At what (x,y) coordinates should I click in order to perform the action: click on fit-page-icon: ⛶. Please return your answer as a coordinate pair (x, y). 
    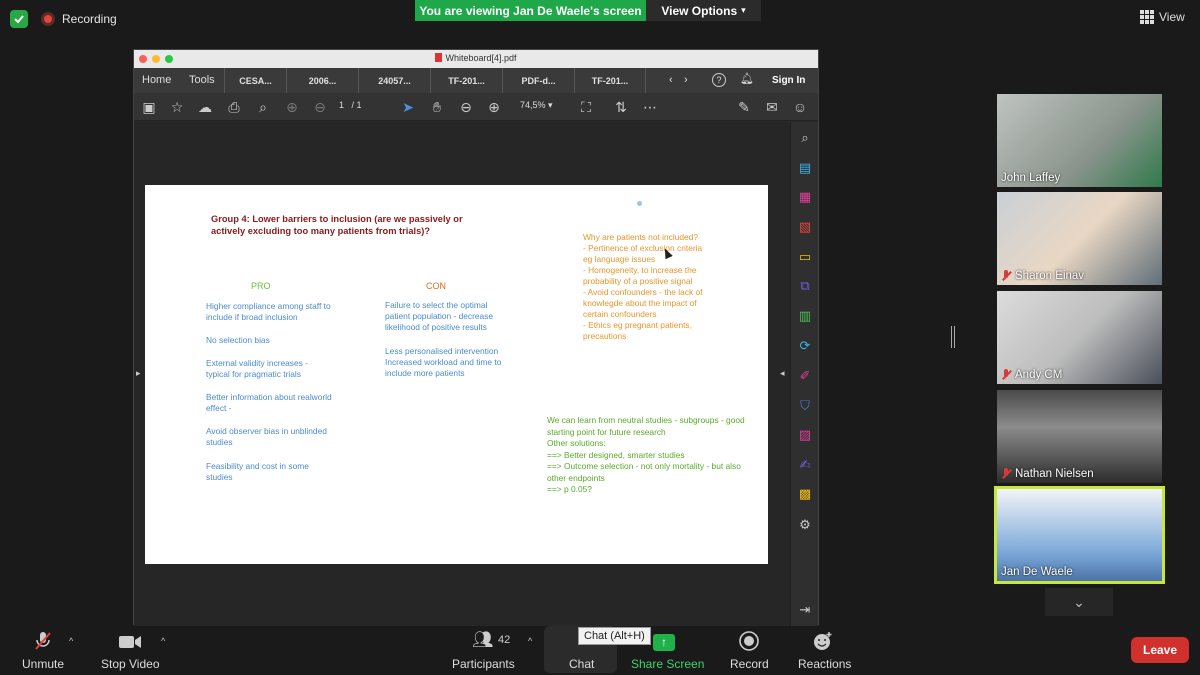
    Looking at the image, I should click on (586, 107).